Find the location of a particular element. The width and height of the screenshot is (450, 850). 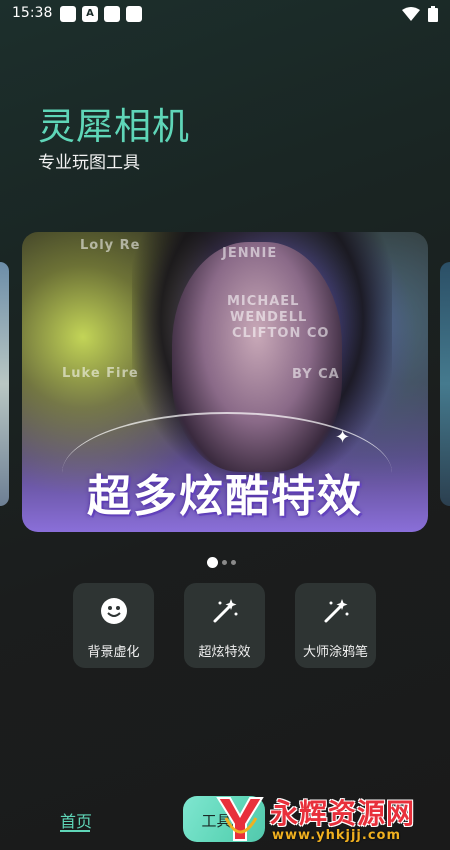

banner-overlay-text: MICHAEL is located at coordinates (263, 301).